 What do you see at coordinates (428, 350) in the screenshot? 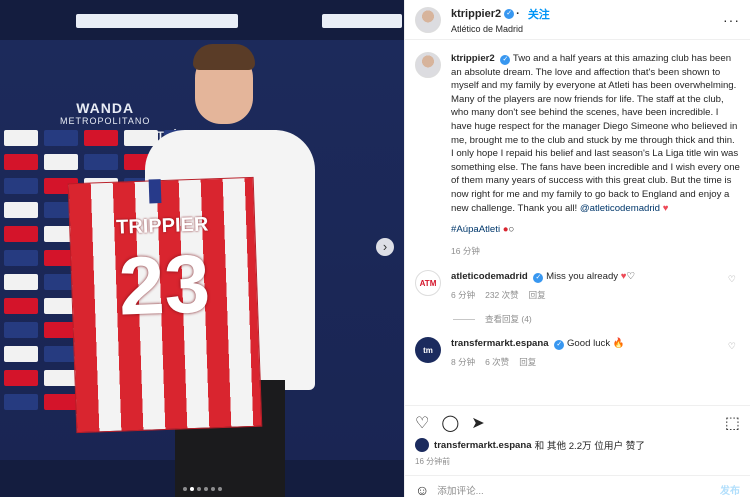
I see `commenter-avatar: tm` at bounding box center [428, 350].